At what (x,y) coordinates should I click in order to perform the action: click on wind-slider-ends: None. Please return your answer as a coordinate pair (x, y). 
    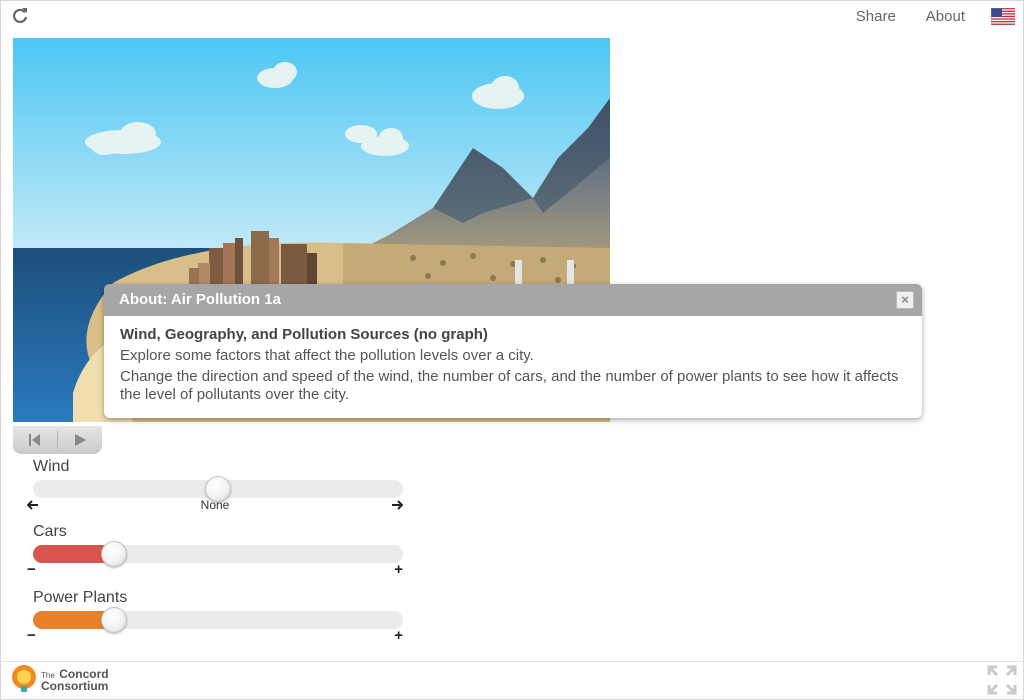
    Looking at the image, I should click on (215, 505).